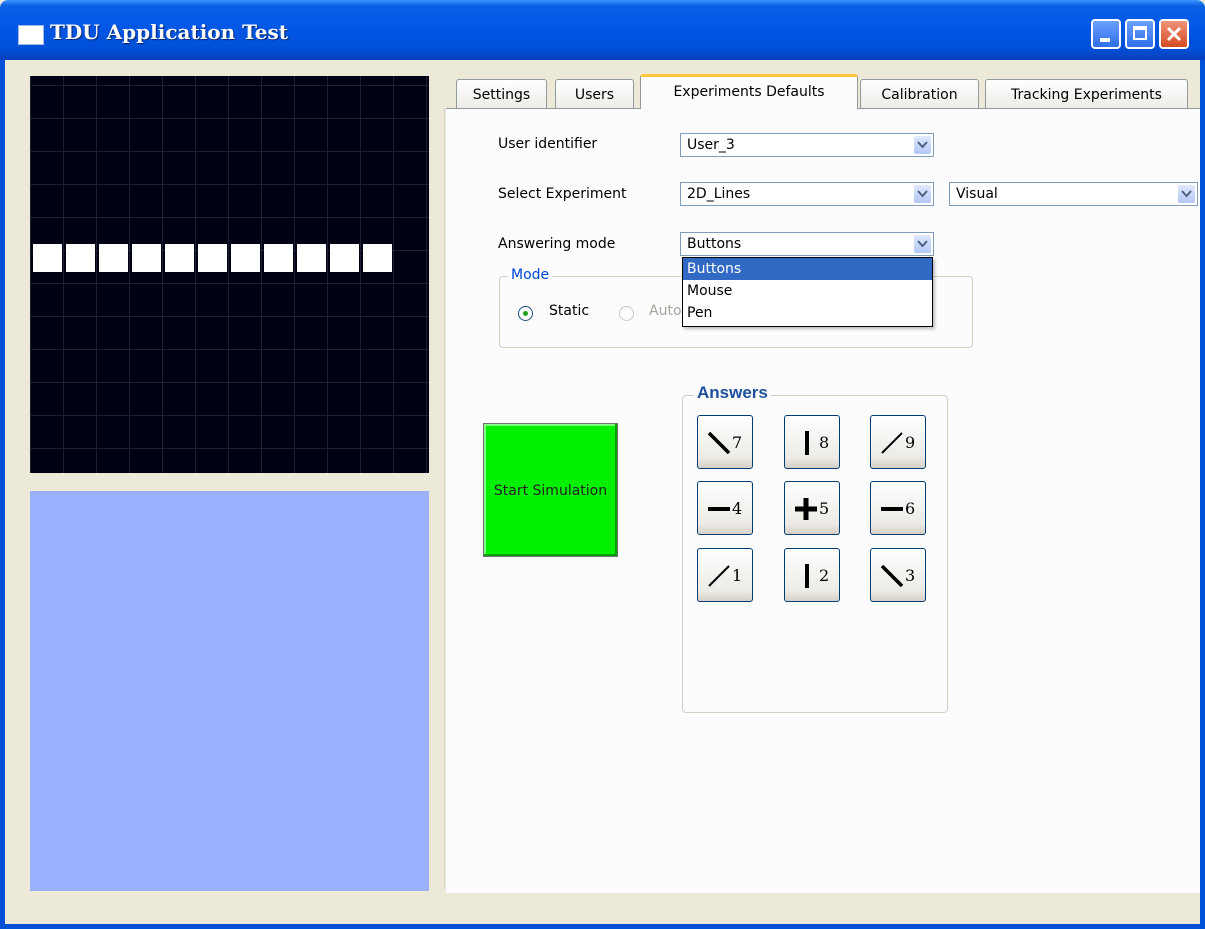 The image size is (1205, 929). Describe the element at coordinates (711, 145) in the screenshot. I see `combo-value: User_3` at that location.